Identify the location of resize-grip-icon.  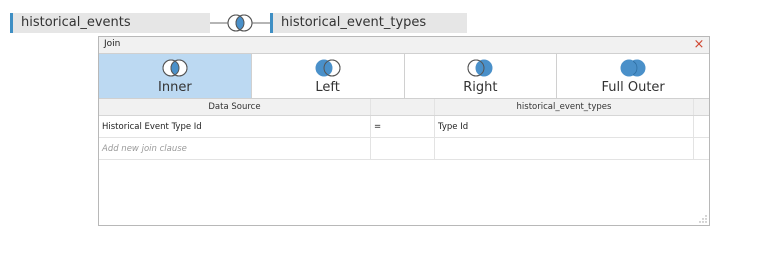
(703, 219).